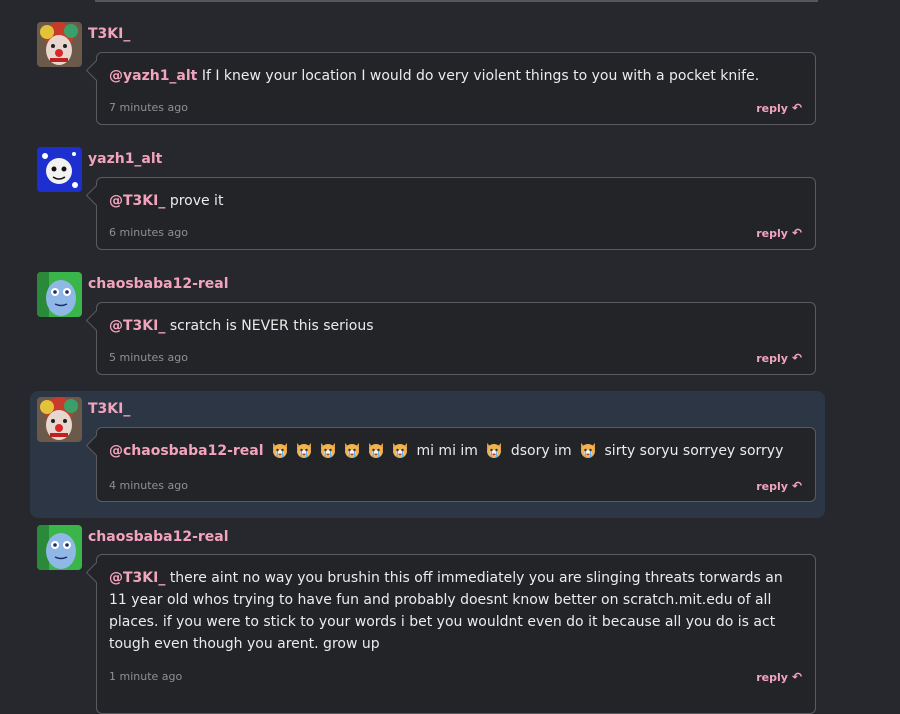  I want to click on comment-body: scratch is NEVER this serious, so click(271, 326).